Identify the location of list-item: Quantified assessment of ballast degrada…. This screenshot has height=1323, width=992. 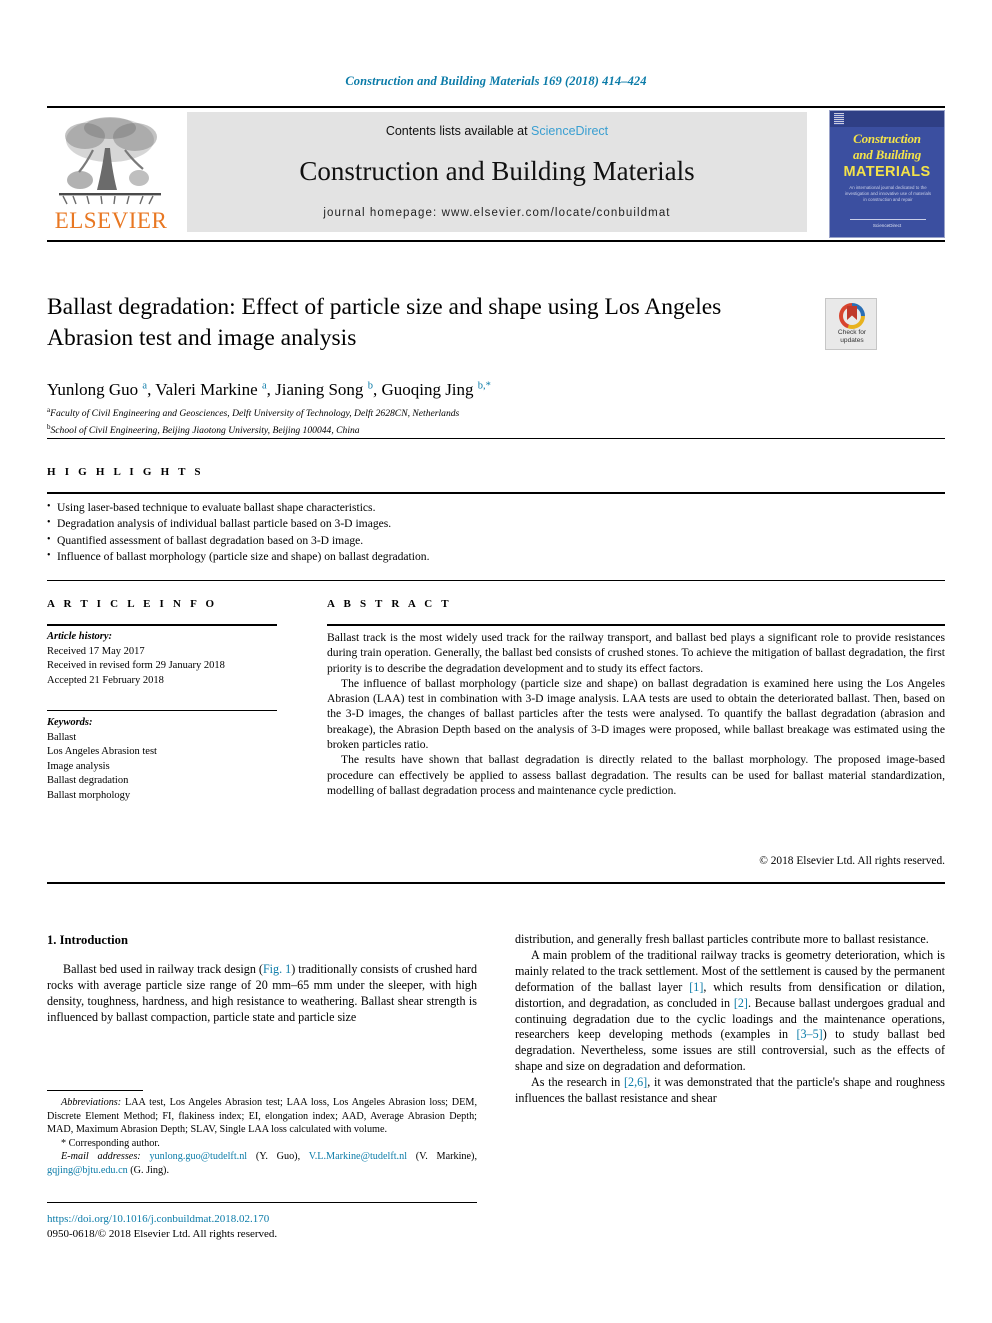
(496, 540).